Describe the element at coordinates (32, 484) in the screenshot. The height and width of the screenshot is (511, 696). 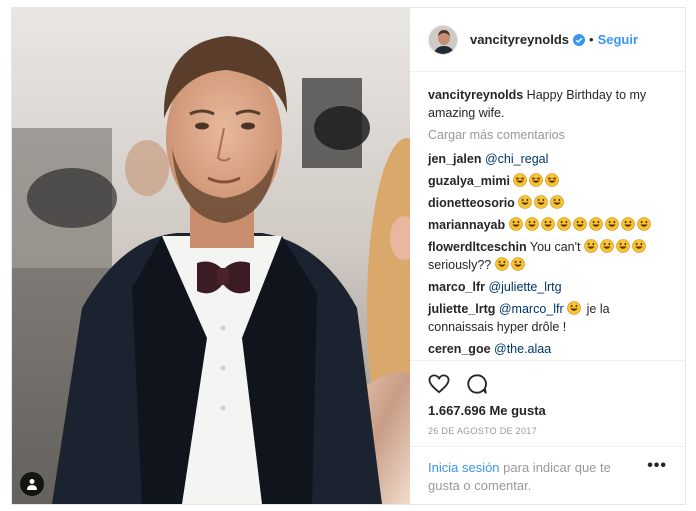
I see `user-tag-icon` at that location.